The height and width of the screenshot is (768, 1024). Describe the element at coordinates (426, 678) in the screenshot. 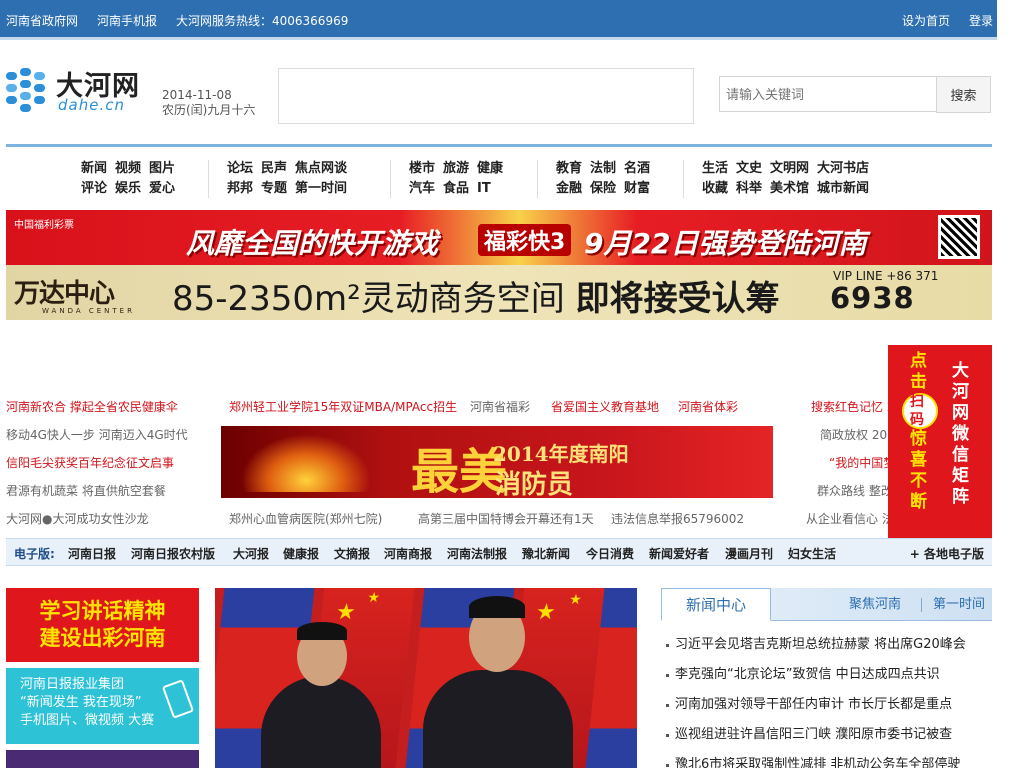

I see `headline-photo: ★ ★ ★ ★` at that location.